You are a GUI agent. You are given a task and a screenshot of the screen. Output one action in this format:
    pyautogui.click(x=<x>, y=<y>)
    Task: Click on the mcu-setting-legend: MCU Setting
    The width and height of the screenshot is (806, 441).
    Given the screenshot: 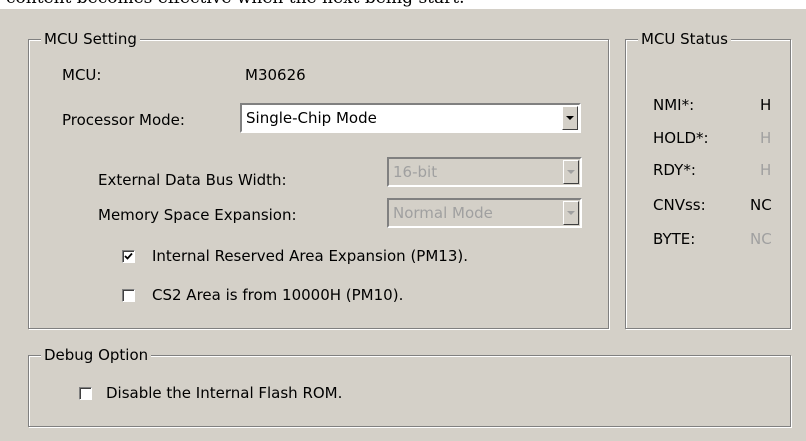 What is the action you would take?
    pyautogui.click(x=90, y=39)
    